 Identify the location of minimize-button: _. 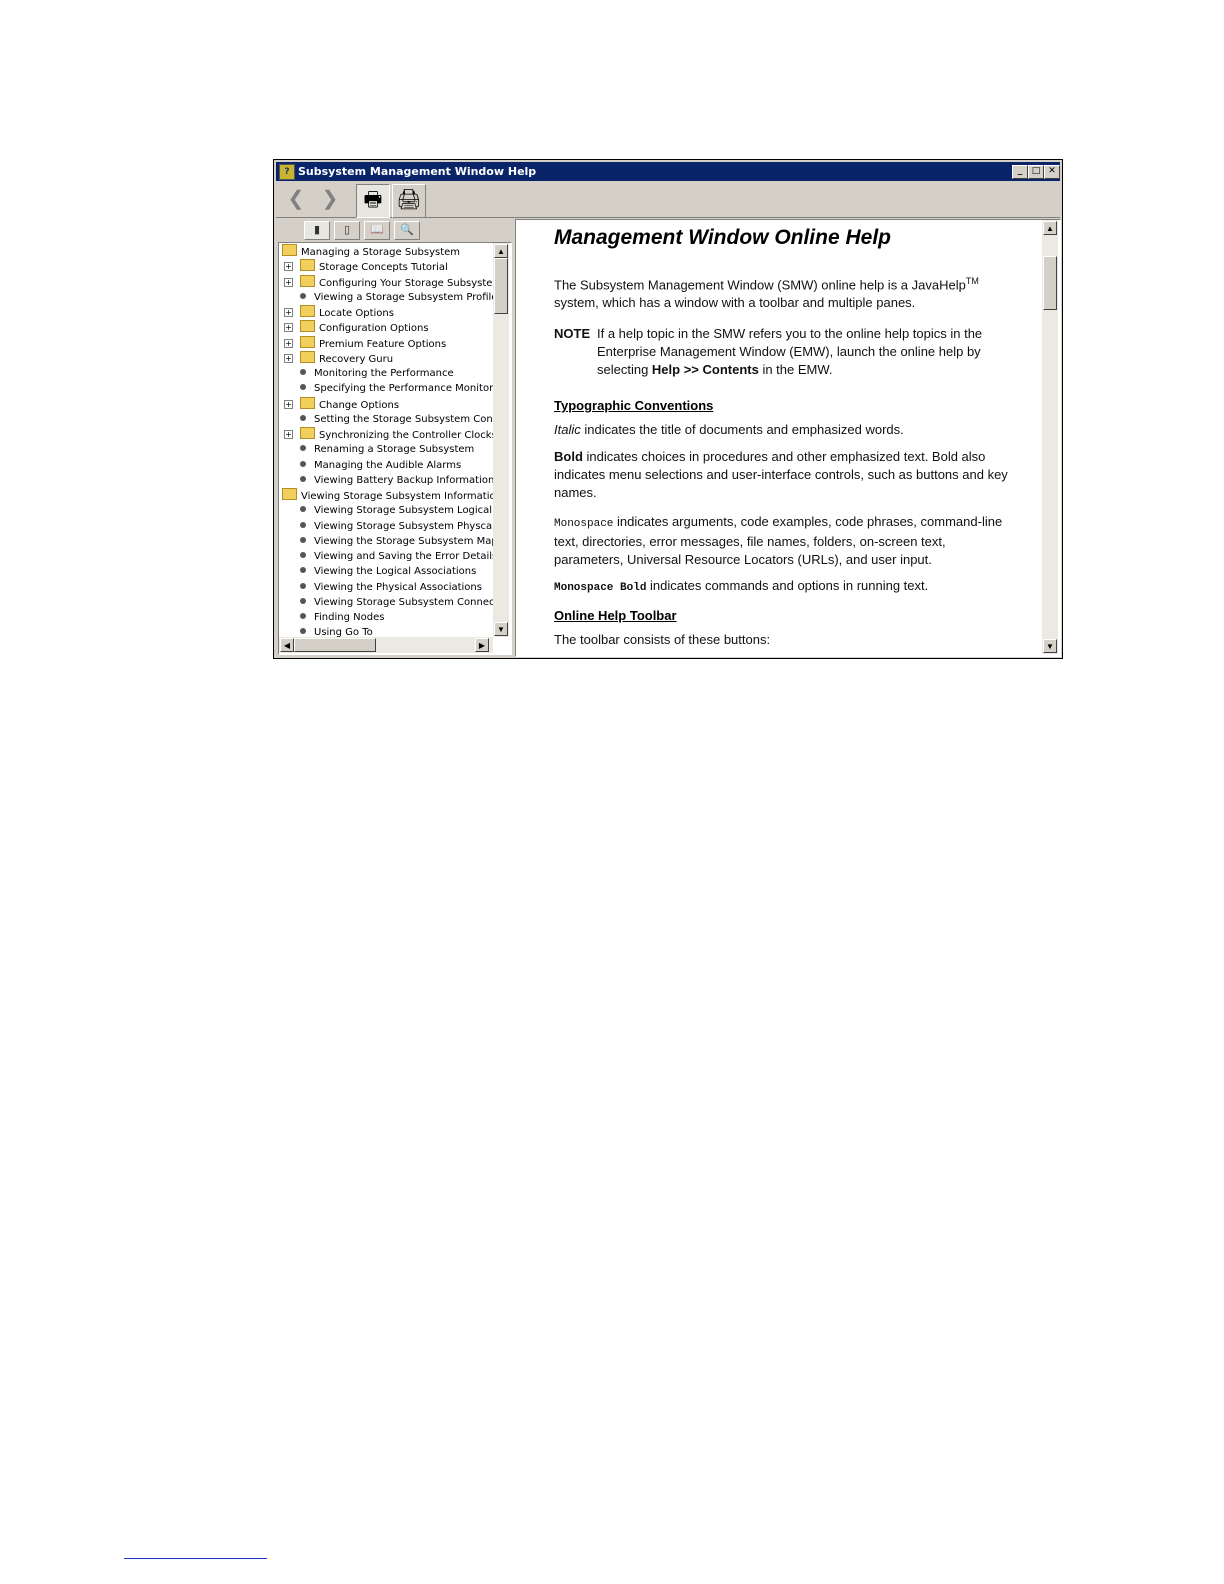
(1020, 172).